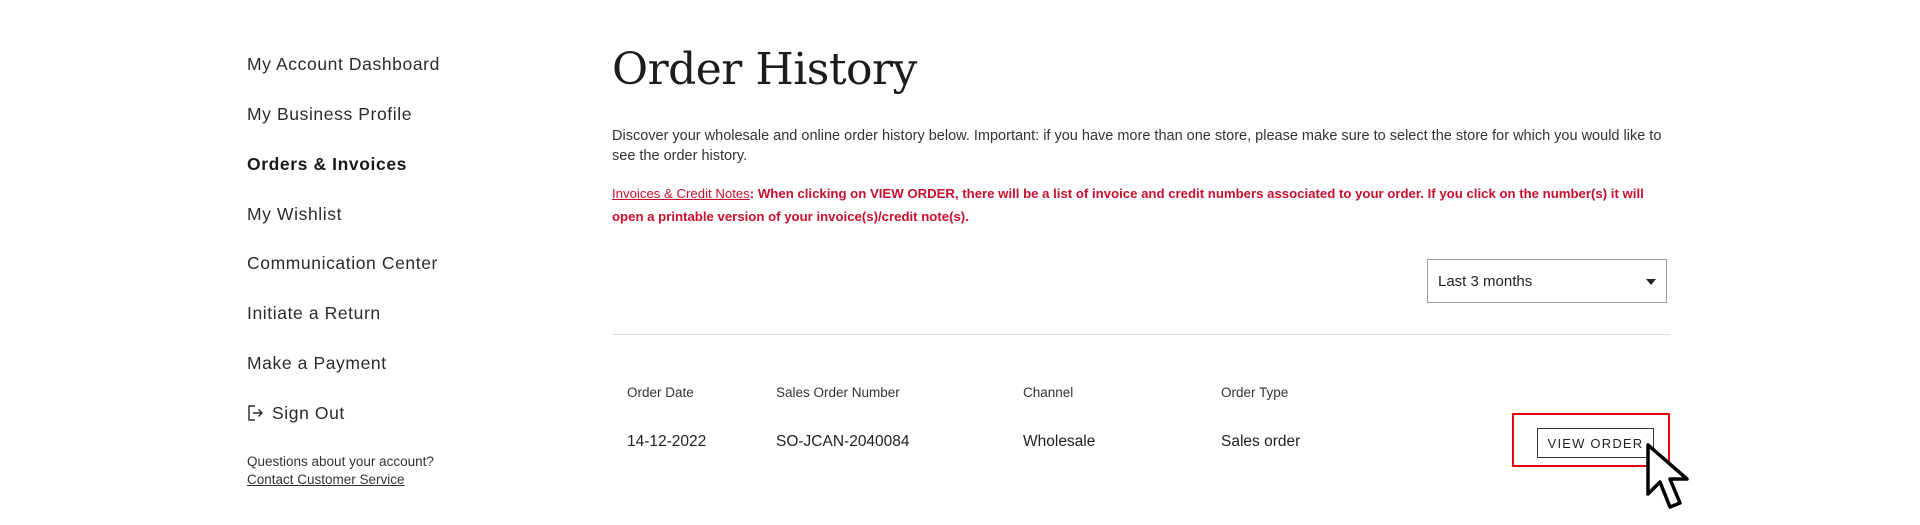 The width and height of the screenshot is (1920, 525). What do you see at coordinates (838, 392) in the screenshot?
I see `col-header-sales-order-number: Sales Order Number` at bounding box center [838, 392].